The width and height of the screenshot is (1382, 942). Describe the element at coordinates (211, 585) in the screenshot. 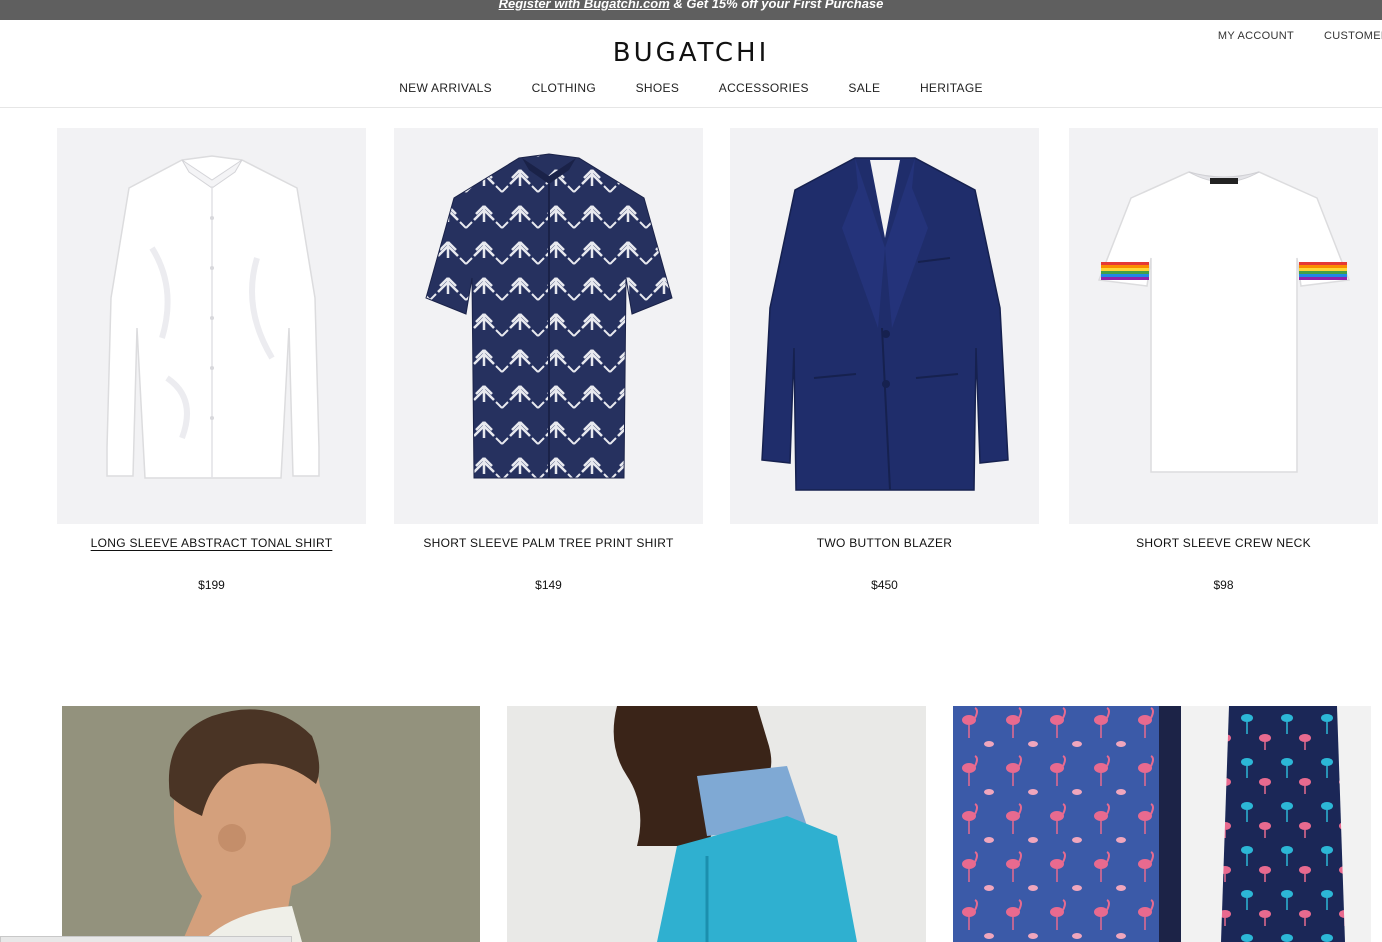

I see `product-price: $199` at that location.